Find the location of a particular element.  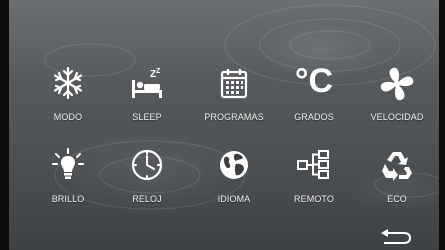

menu-item-modo: MODO is located at coordinates (68, 96).